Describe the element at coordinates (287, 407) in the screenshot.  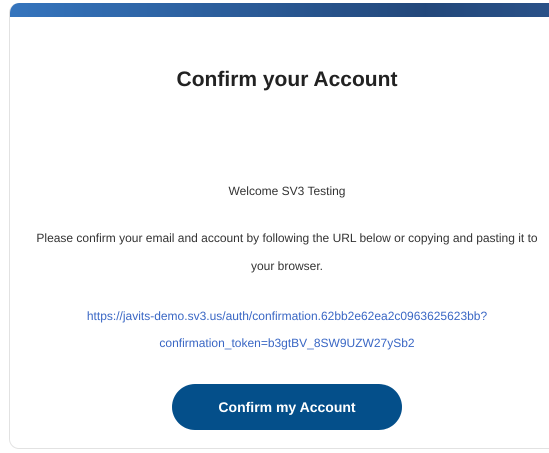
I see `confirm-button: Confirm my Account` at that location.